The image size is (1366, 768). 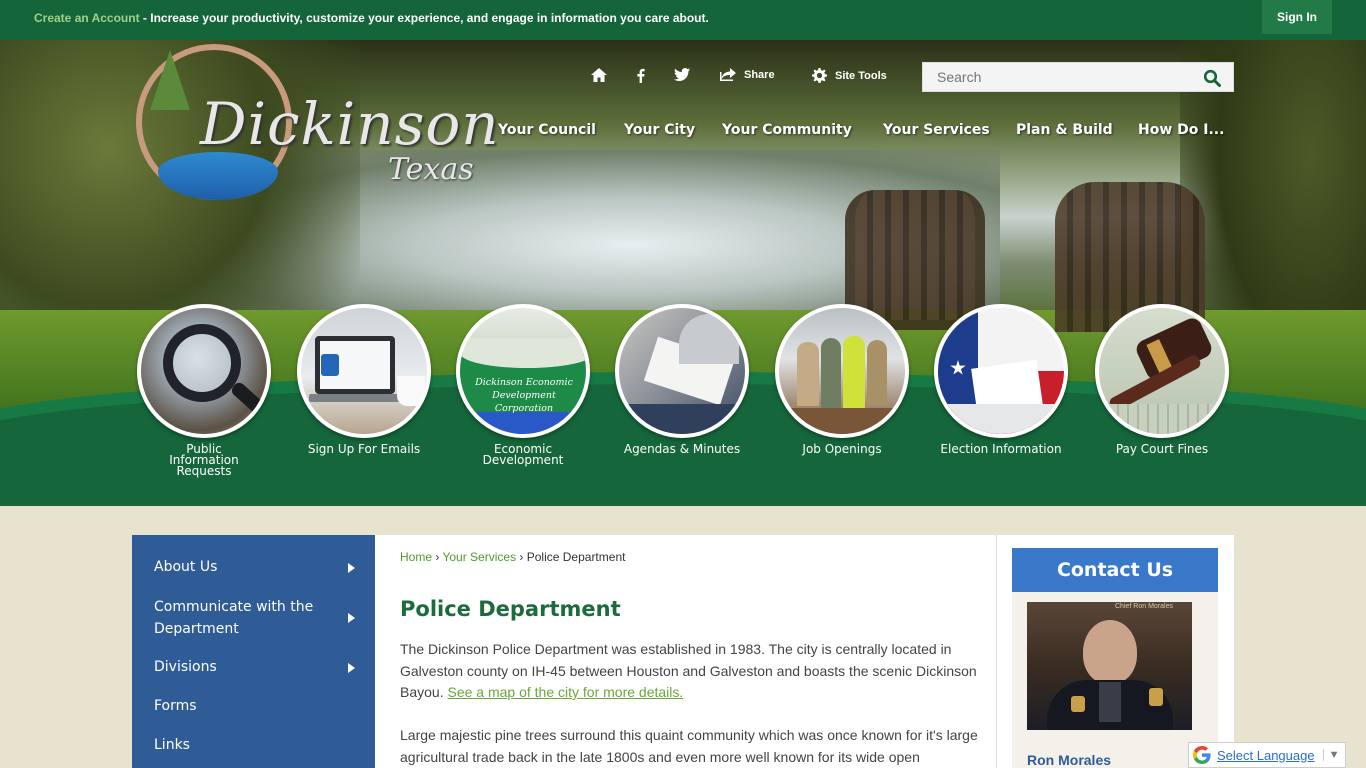 I want to click on search-icon, so click(x=1212, y=78).